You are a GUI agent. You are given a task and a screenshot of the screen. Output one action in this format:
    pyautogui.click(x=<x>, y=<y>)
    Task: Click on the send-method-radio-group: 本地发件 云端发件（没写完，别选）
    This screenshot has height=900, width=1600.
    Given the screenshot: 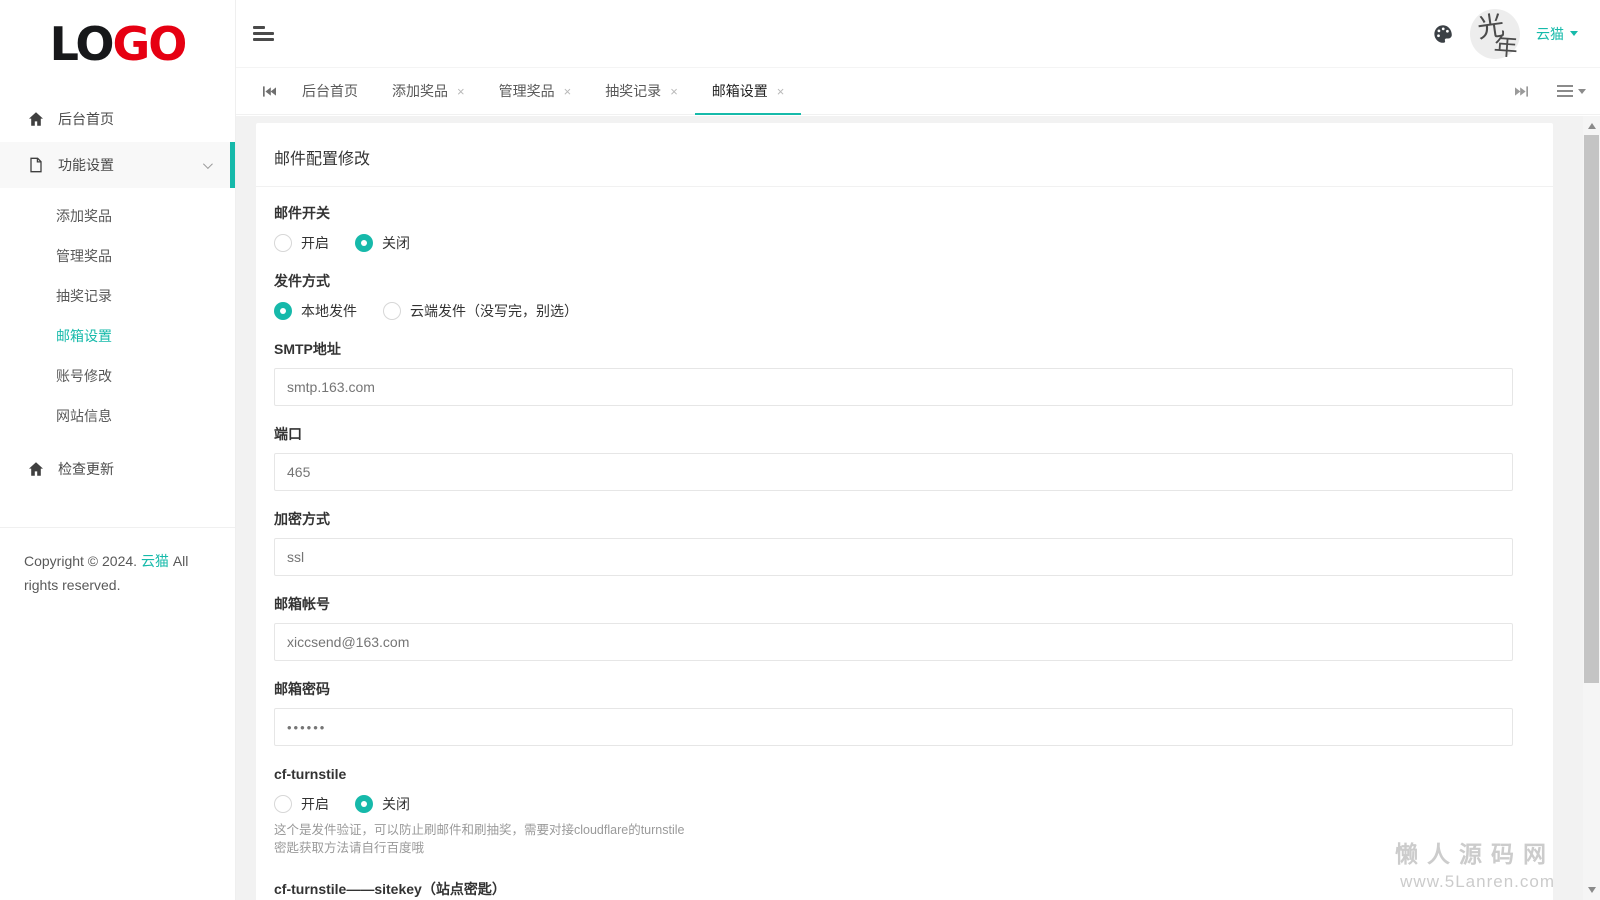 What is the action you would take?
    pyautogui.click(x=893, y=311)
    